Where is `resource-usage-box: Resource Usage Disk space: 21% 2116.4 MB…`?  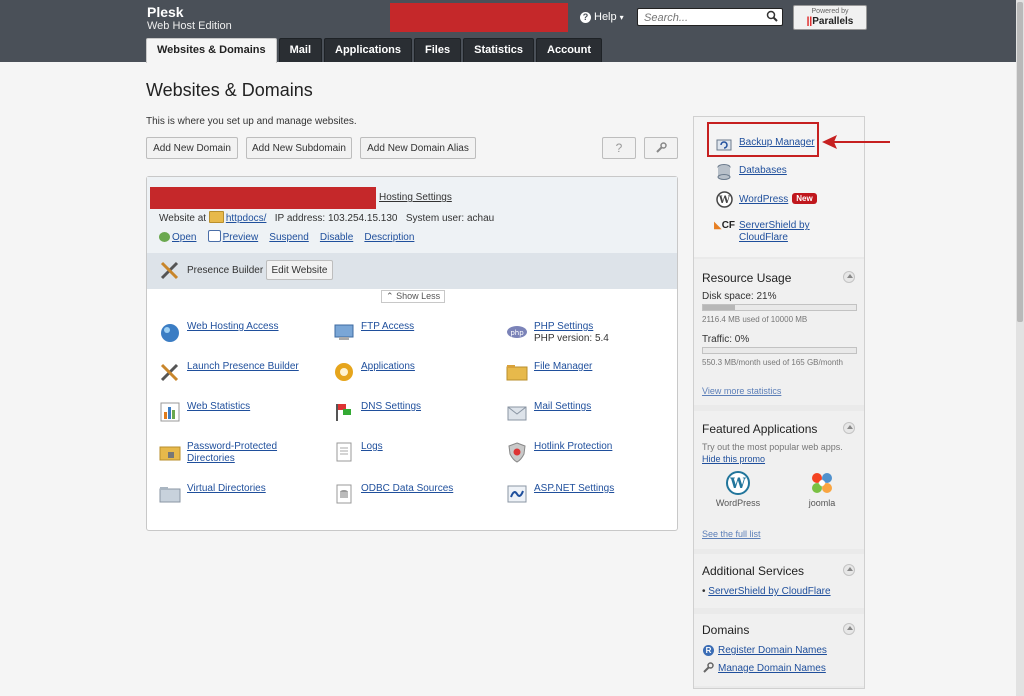
resource-usage-box: Resource Usage Disk space: 21% 2116.4 MB… is located at coordinates (779, 332).